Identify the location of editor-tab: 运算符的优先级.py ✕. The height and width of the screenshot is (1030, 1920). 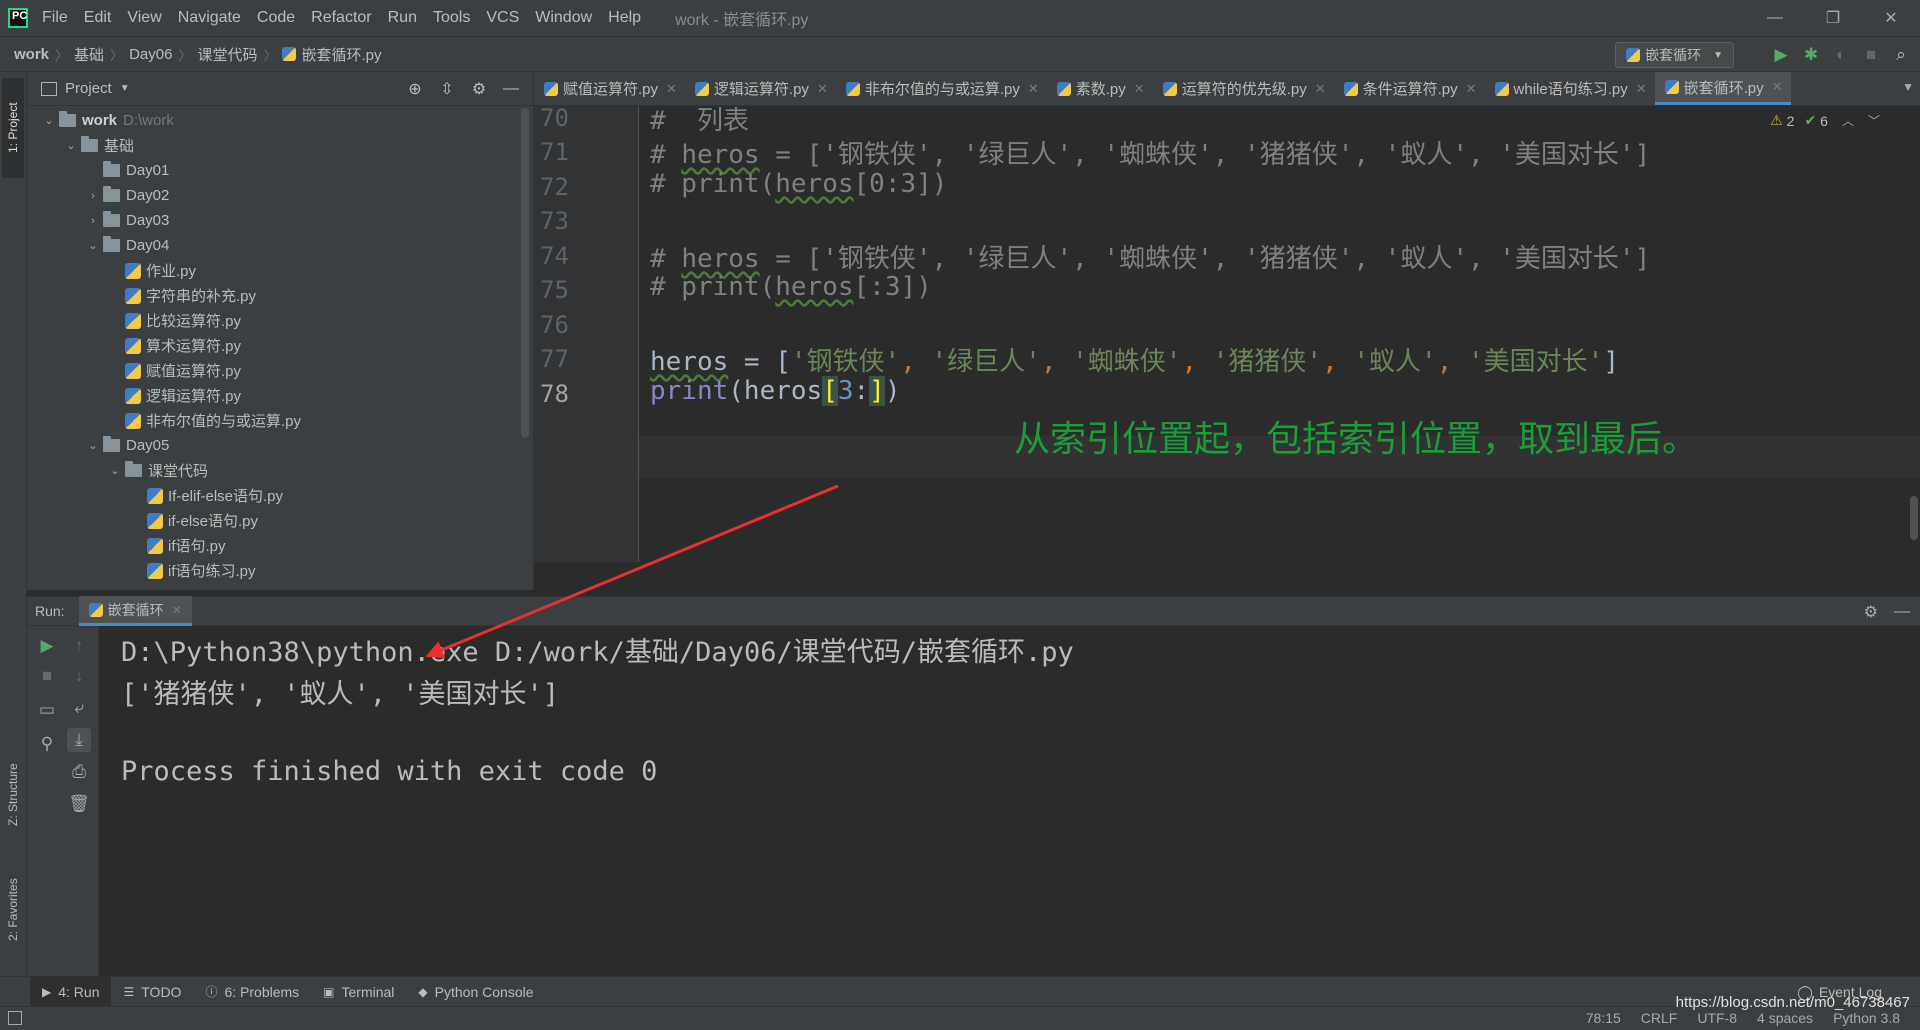
(1243, 88).